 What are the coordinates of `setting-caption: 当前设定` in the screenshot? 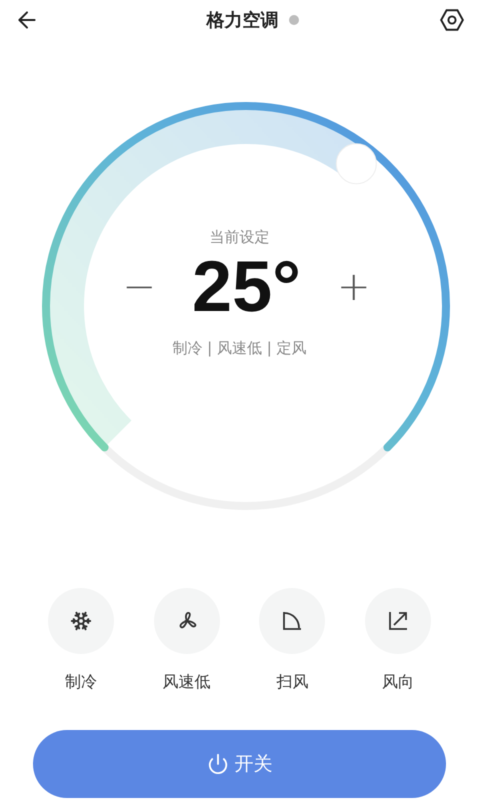 It's located at (240, 237).